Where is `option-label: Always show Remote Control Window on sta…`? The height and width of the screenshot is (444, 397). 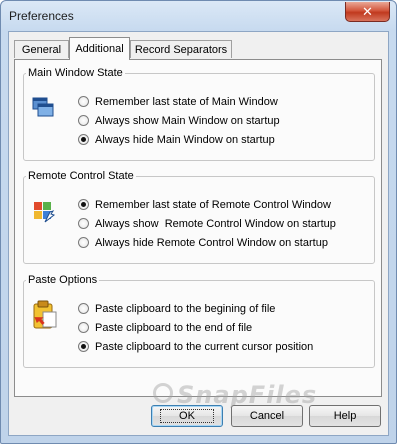
option-label: Always show Remote Control Window on sta… is located at coordinates (215, 223).